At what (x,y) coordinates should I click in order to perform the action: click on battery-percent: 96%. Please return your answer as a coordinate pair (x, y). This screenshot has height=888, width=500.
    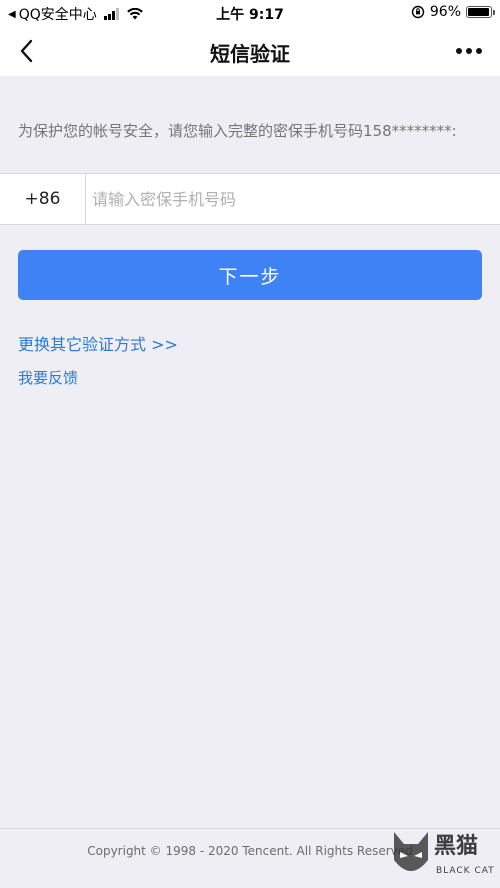
    Looking at the image, I should click on (445, 12).